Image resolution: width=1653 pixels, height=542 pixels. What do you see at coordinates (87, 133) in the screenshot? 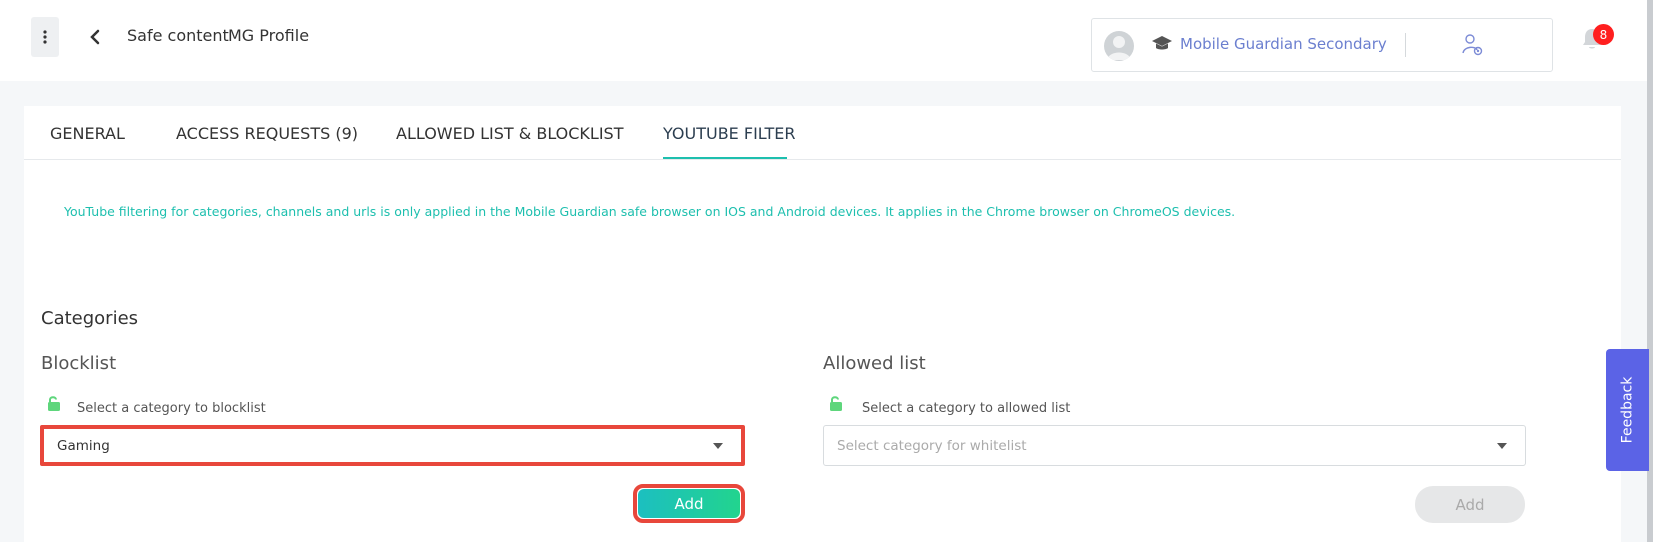
I see `tab-general: GENERAL` at bounding box center [87, 133].